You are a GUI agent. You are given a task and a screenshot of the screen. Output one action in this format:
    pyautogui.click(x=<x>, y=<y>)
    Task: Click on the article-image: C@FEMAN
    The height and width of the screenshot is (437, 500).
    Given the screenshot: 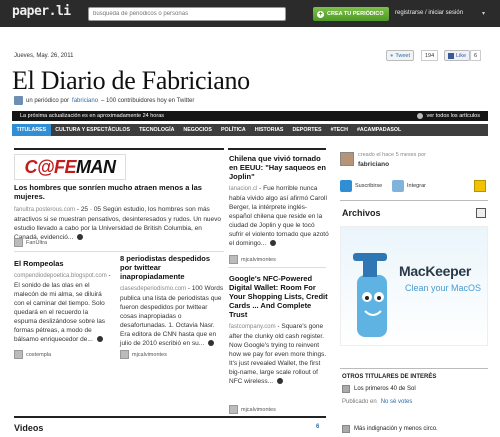 What is the action you would take?
    pyautogui.click(x=70, y=167)
    